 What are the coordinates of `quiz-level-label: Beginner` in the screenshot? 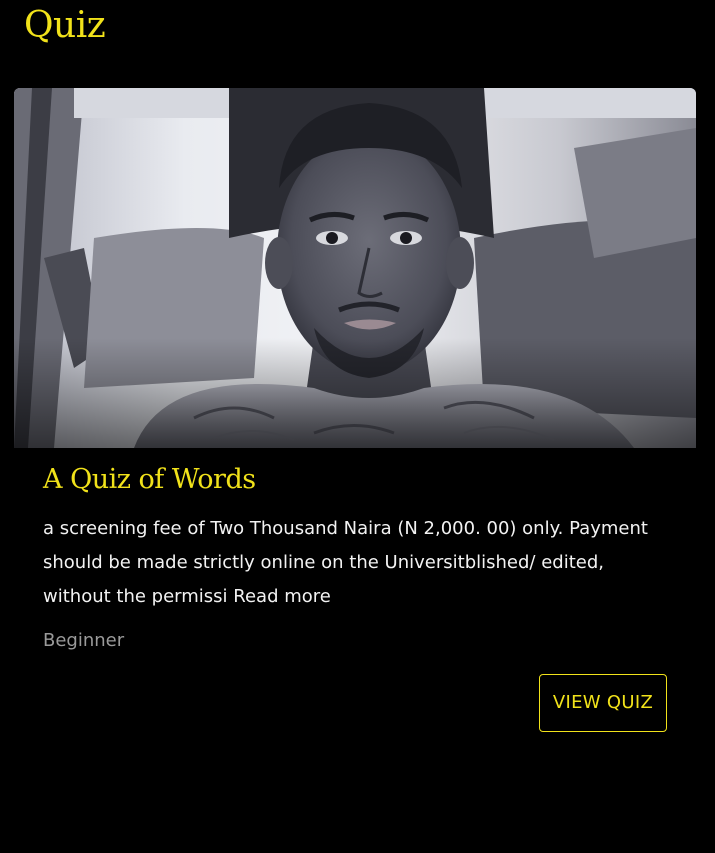 It's located at (84, 640).